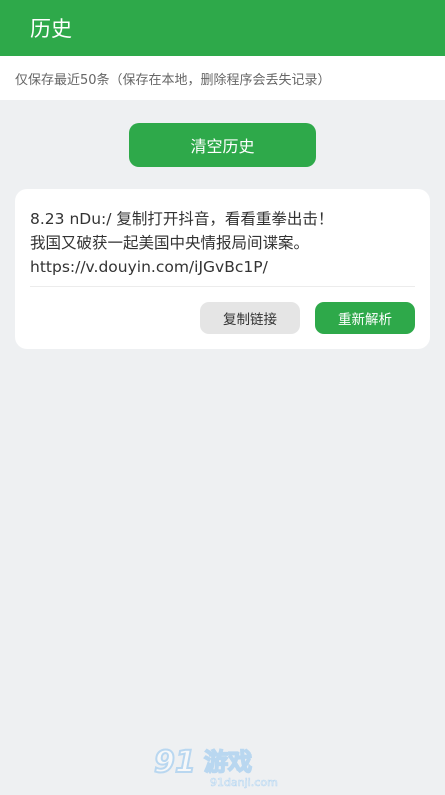 Image resolution: width=445 pixels, height=795 pixels. I want to click on clear-history-button: 清空历史, so click(222, 145).